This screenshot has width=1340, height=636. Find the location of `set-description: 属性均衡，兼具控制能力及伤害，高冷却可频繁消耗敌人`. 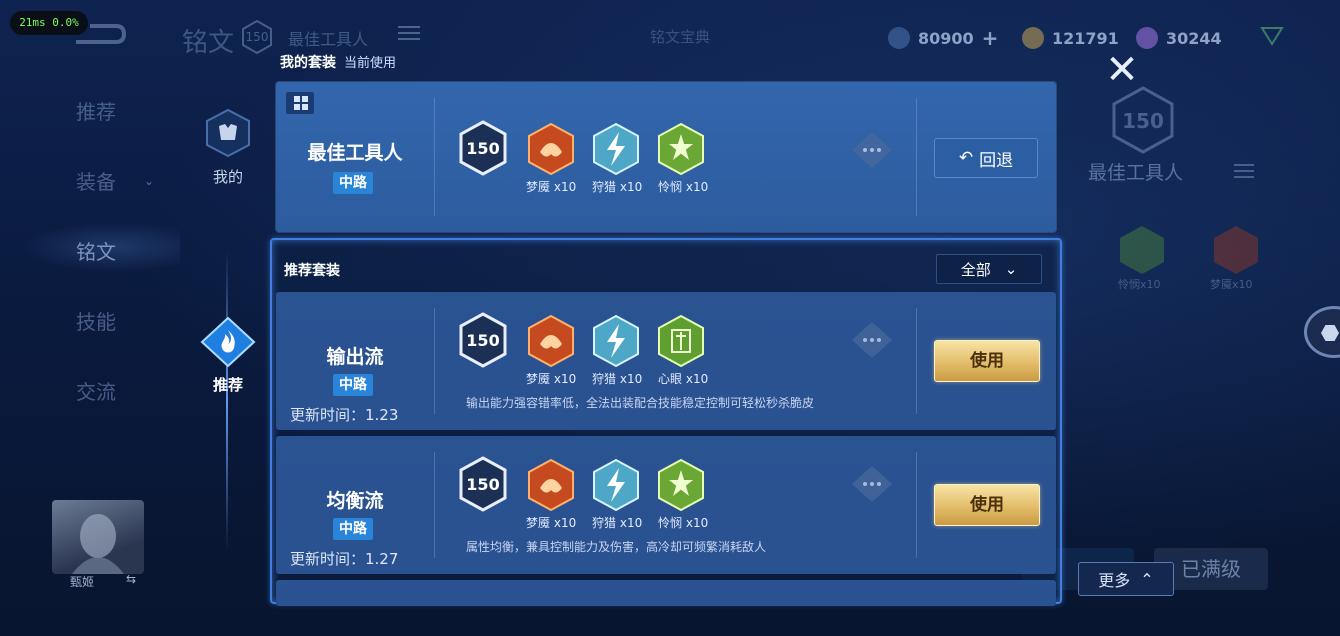

set-description: 属性均衡，兼具控制能力及伤害，高冷却可频繁消耗敌人 is located at coordinates (616, 547).